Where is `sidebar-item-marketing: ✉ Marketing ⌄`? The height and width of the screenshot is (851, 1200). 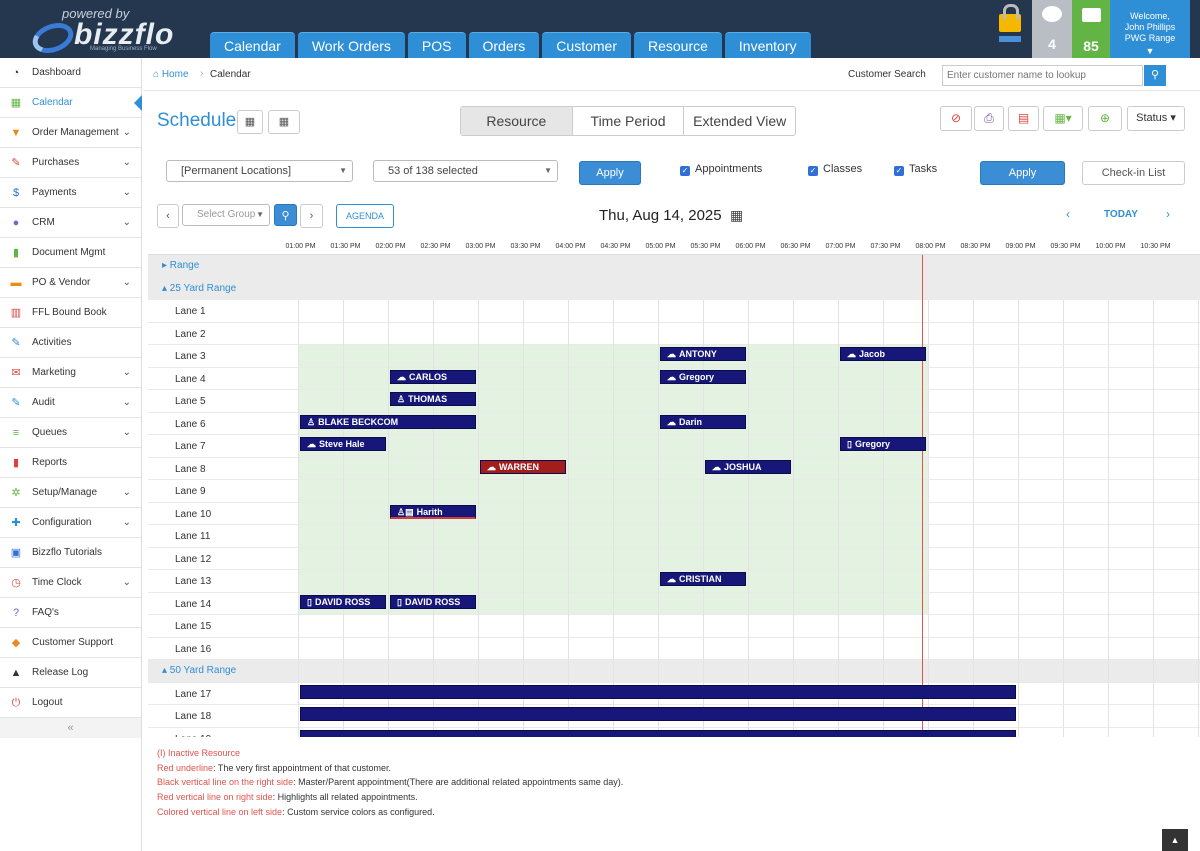
sidebar-item-marketing: ✉ Marketing ⌄ is located at coordinates (70, 373).